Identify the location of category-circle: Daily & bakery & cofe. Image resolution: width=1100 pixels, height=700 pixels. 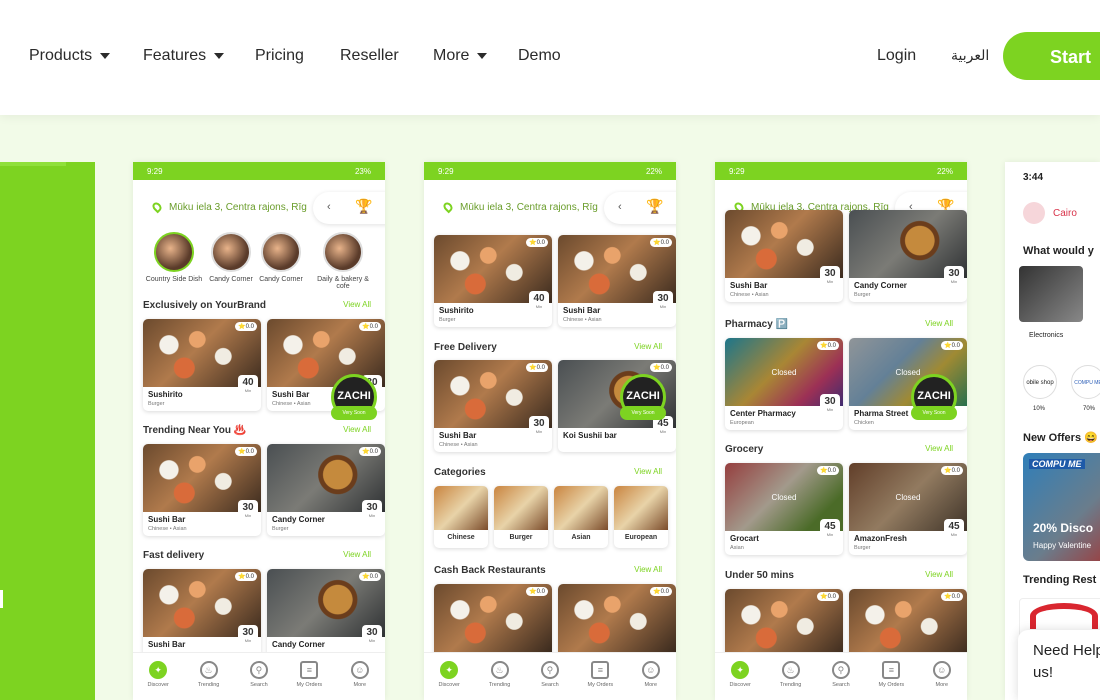
(343, 261).